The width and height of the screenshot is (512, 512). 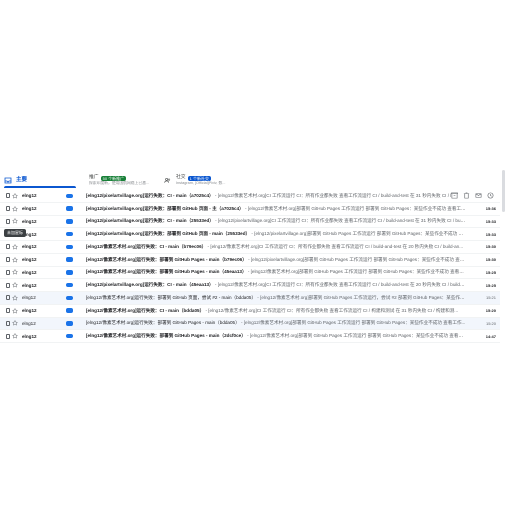 What do you see at coordinates (490, 298) in the screenshot?
I see `email-time: 15:21` at bounding box center [490, 298].